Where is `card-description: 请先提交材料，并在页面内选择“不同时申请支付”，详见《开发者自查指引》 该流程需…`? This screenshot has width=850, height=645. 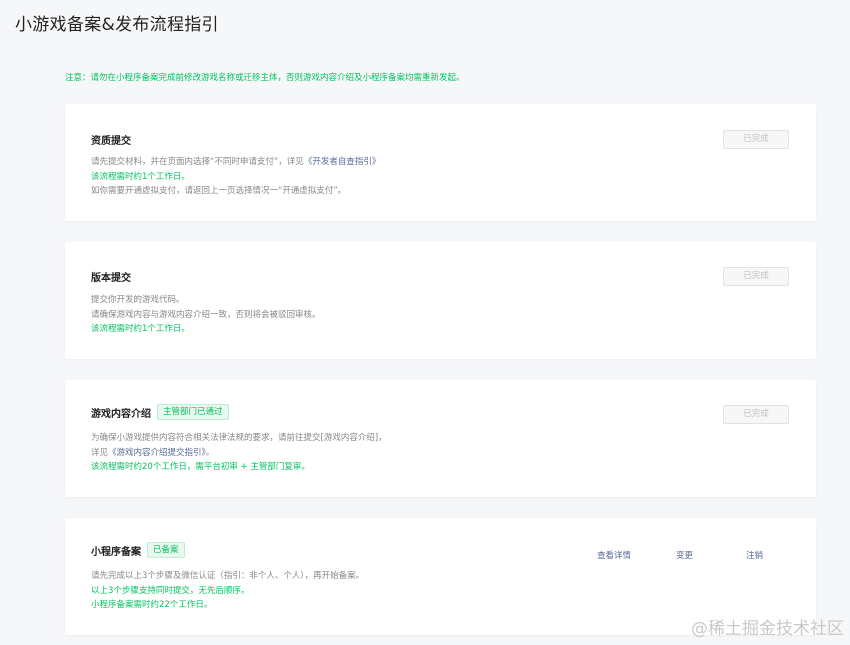 card-description: 请先提交材料，并在页面内选择“不同时申请支付”，详见《开发者自查指引》 该流程需… is located at coordinates (235, 177).